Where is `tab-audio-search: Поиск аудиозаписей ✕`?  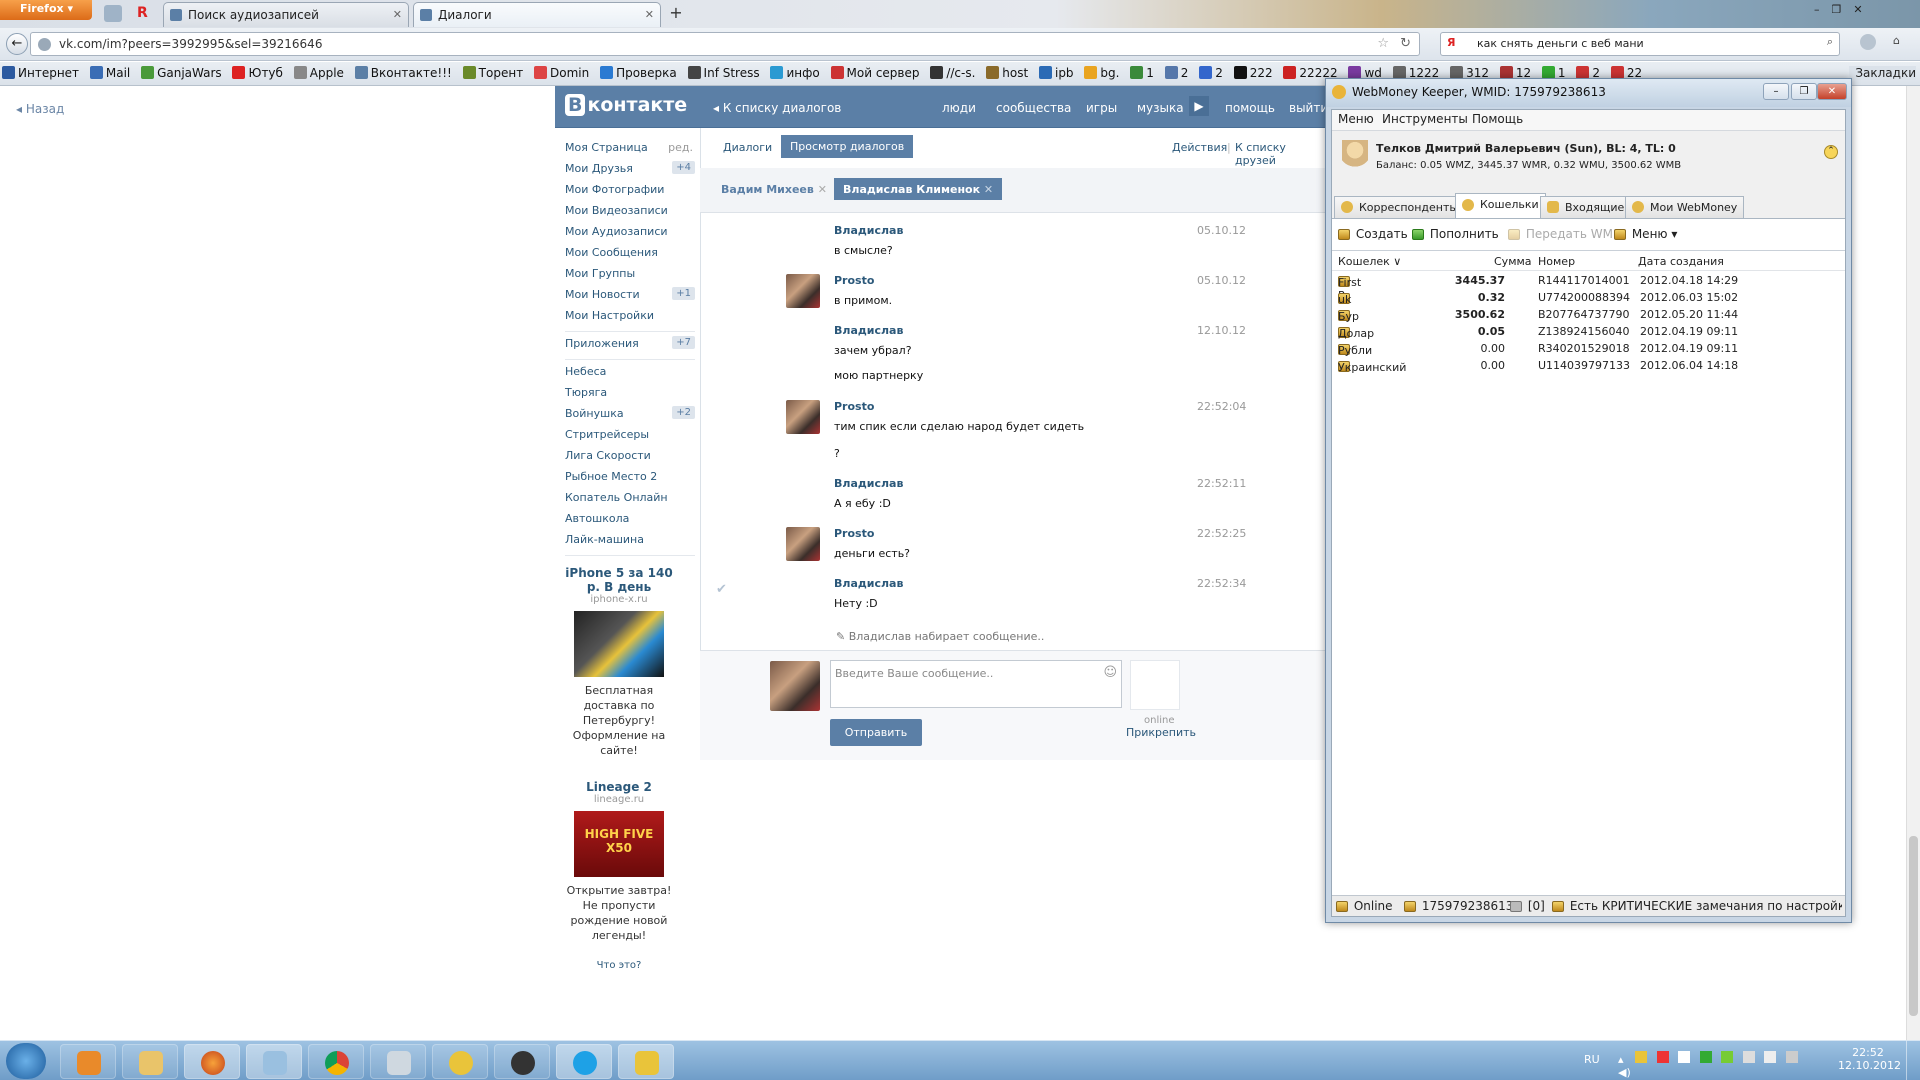 tab-audio-search: Поиск аудиозаписей ✕ is located at coordinates (286, 14).